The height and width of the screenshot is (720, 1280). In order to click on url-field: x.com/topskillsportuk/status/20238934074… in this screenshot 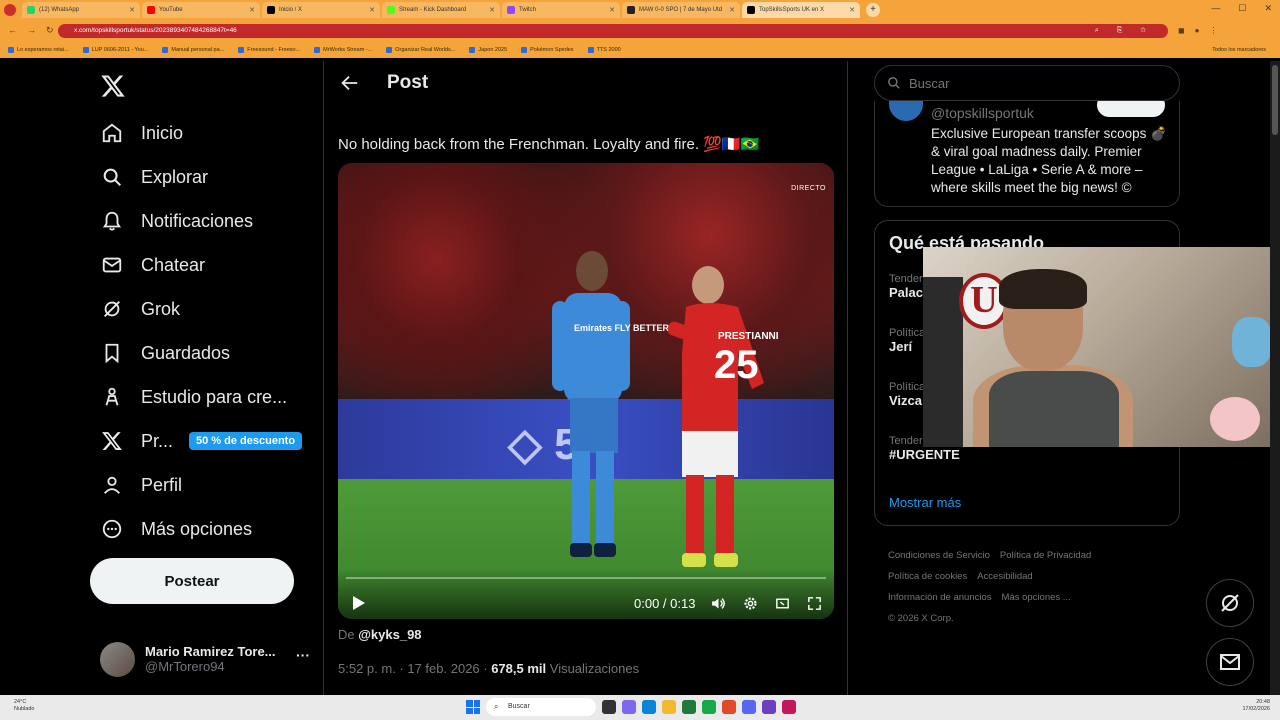, I will do `click(613, 30)`.